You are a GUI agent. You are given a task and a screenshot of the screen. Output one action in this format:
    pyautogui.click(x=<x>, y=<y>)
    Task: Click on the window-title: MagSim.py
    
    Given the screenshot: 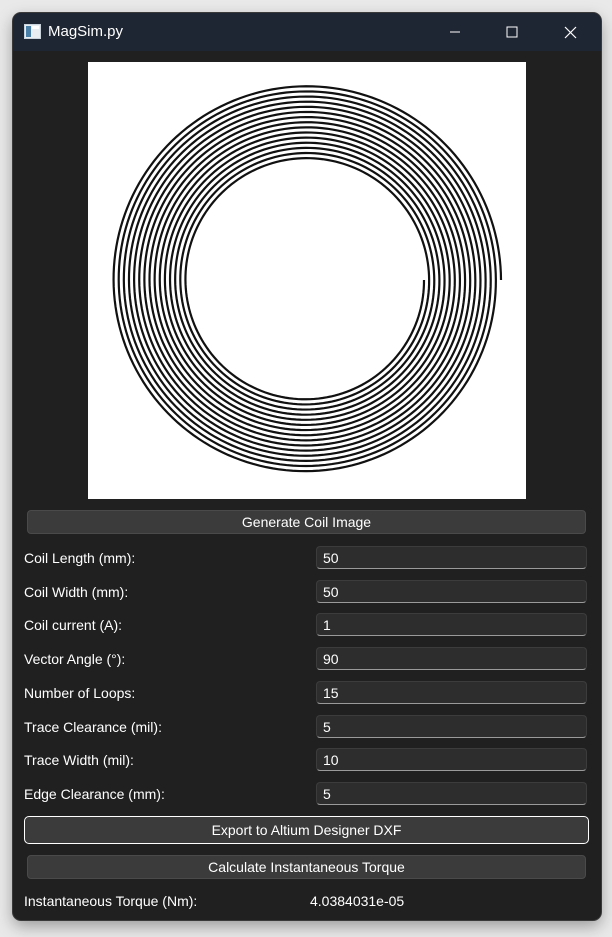 What is the action you would take?
    pyautogui.click(x=86, y=31)
    